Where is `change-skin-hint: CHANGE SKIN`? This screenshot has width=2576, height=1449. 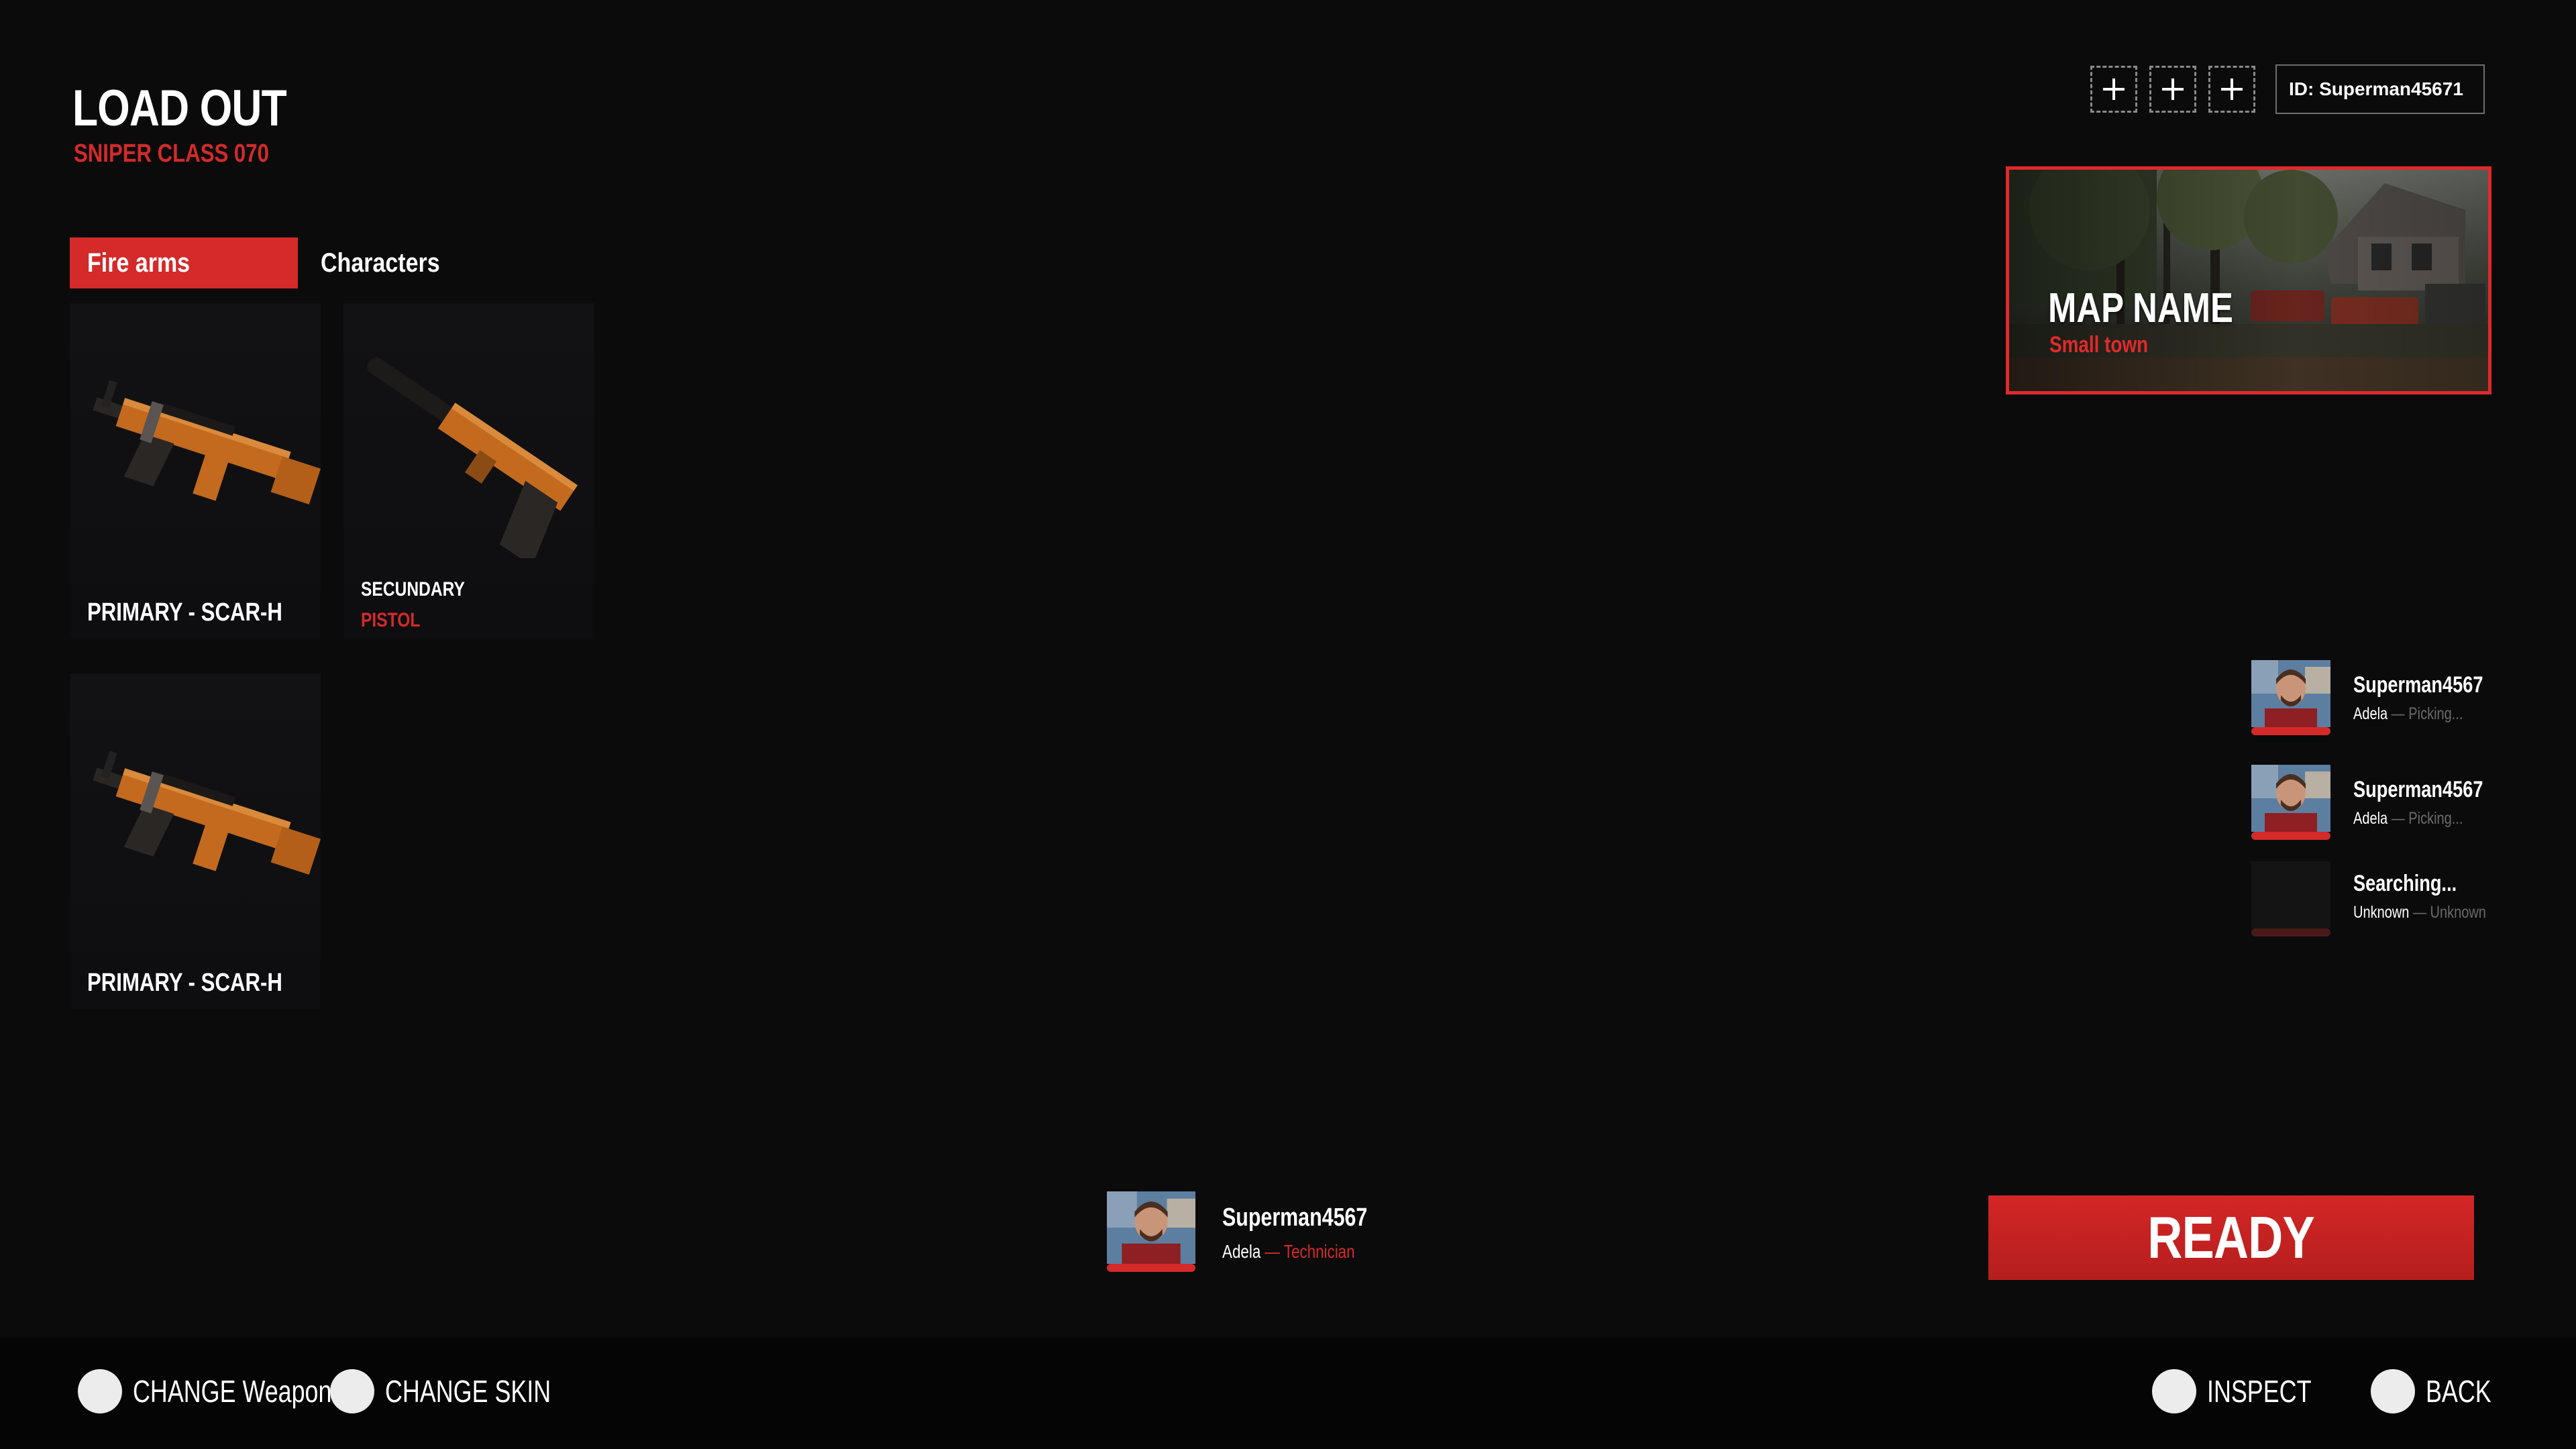 change-skin-hint: CHANGE SKIN is located at coordinates (464, 1391).